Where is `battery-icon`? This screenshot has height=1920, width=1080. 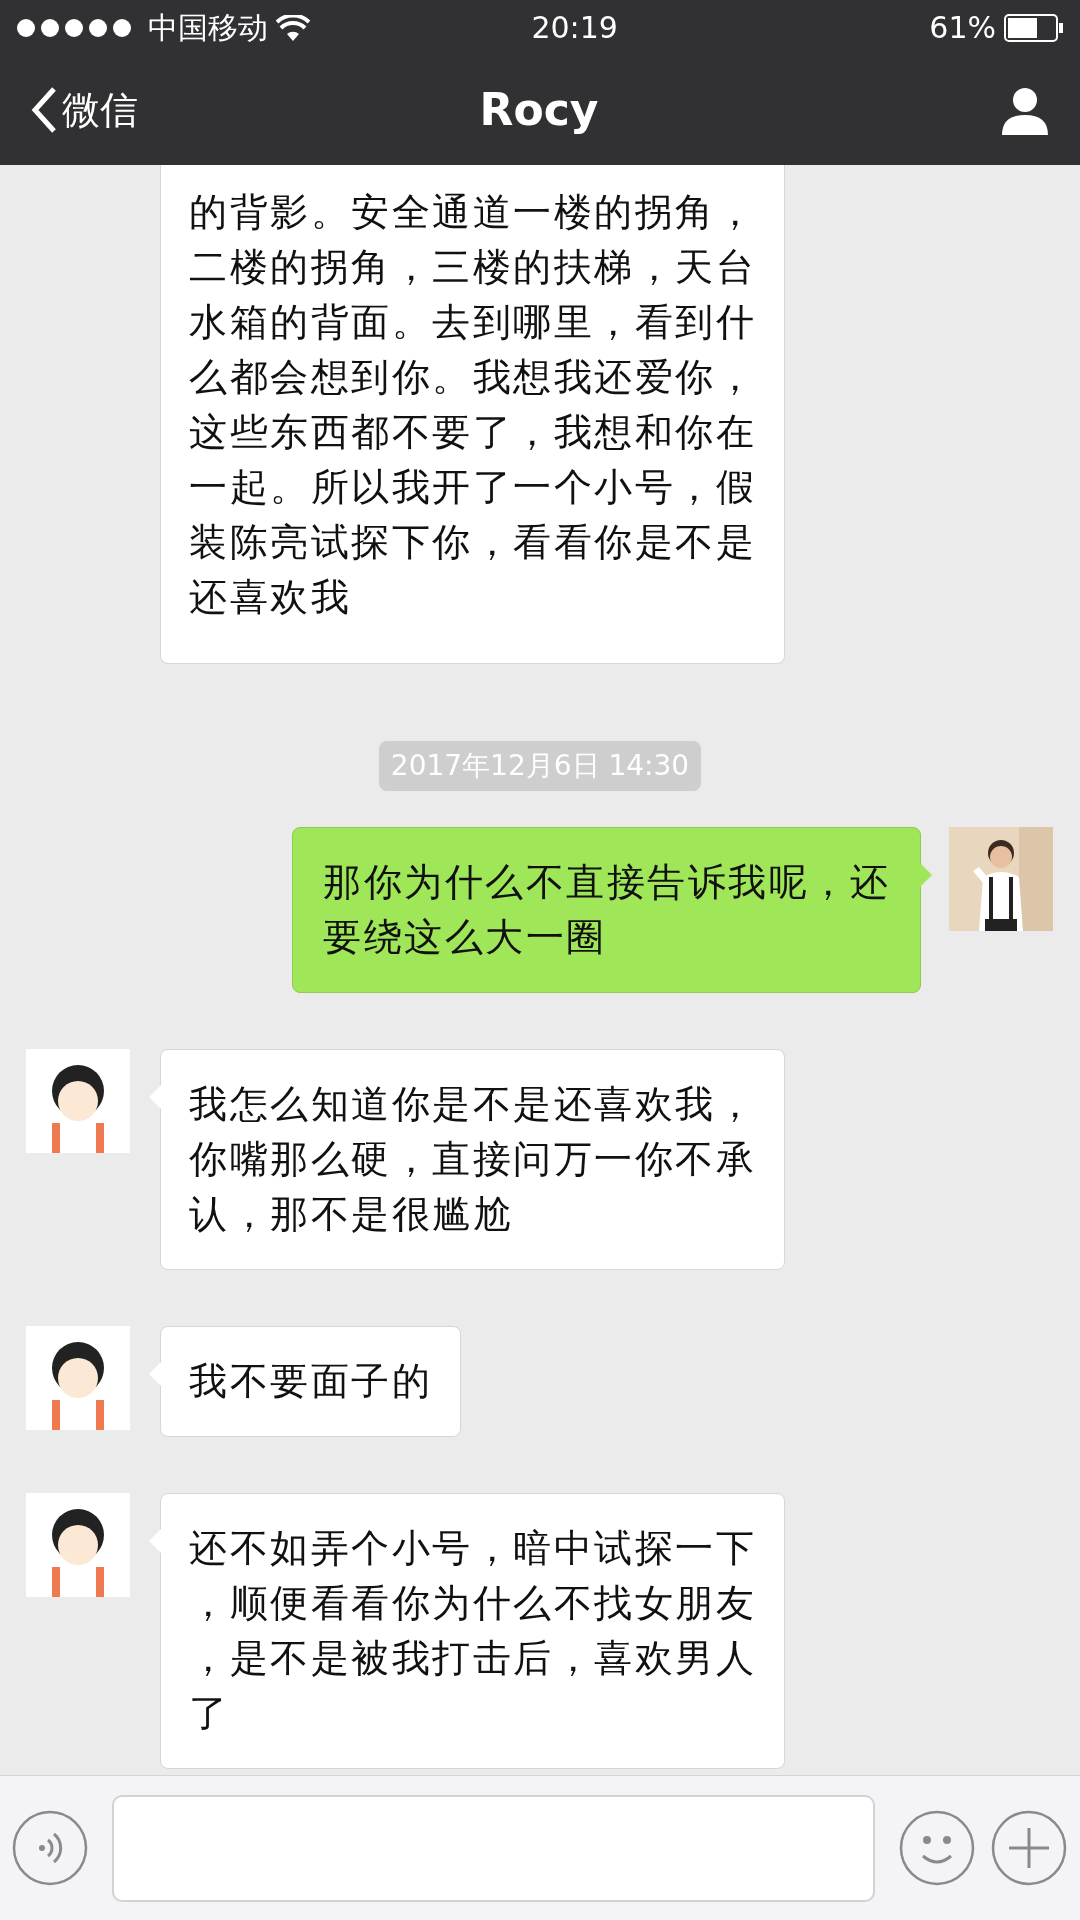 battery-icon is located at coordinates (1034, 27).